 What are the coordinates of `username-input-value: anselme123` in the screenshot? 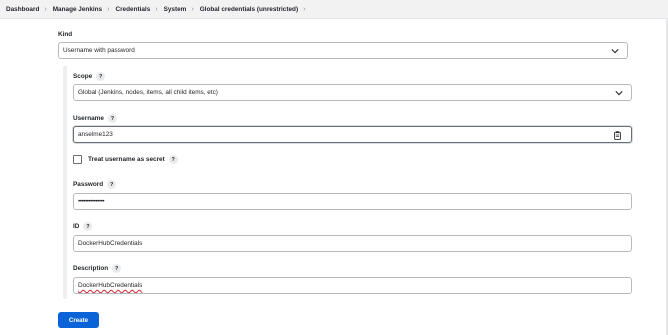 It's located at (95, 134).